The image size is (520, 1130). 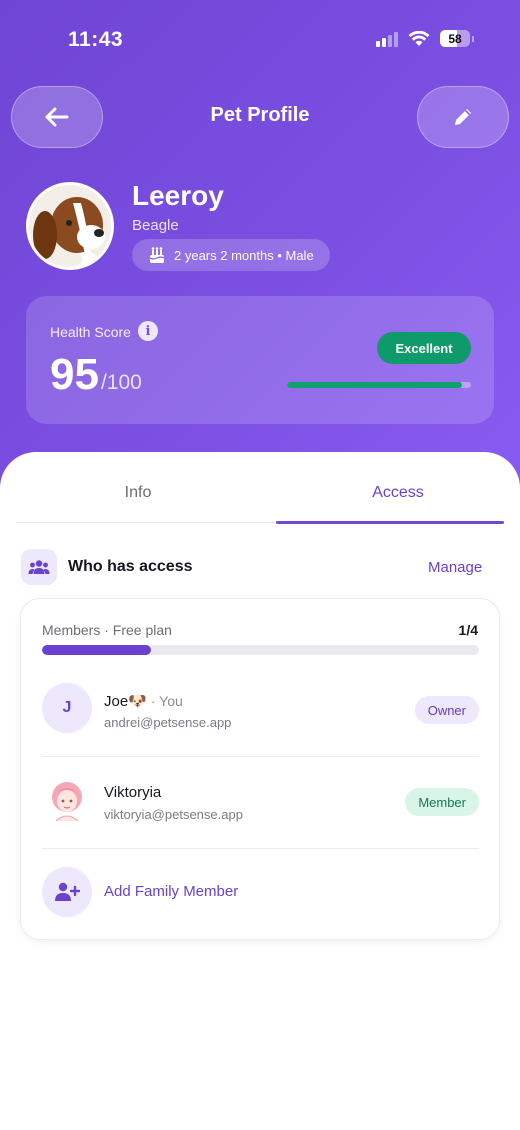 I want to click on battery-percent: 58, so click(x=455, y=38).